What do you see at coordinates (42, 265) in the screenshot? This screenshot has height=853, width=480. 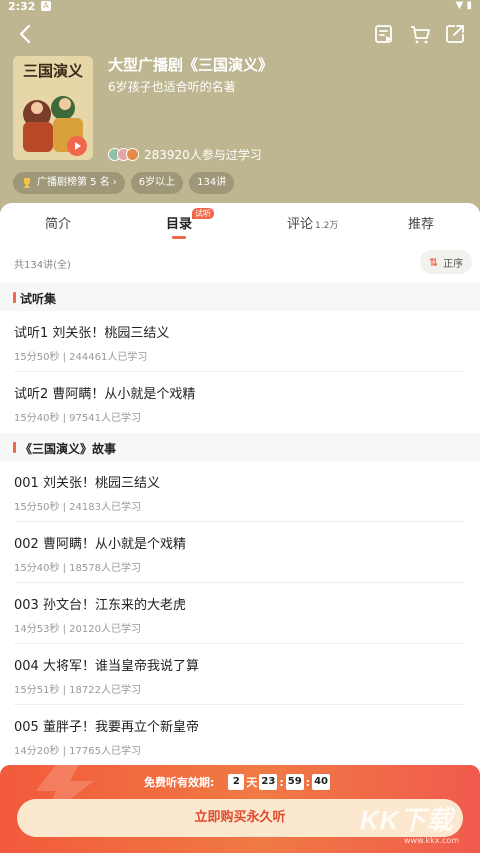 I see `total-count: 共134讲(全)` at bounding box center [42, 265].